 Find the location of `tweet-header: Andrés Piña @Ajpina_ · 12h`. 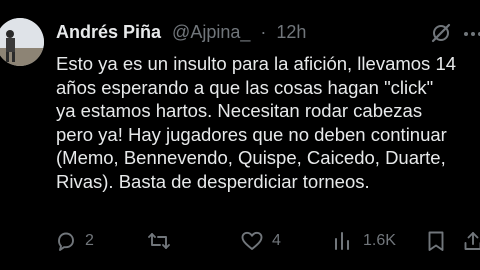

tweet-header: Andrés Piña @Ajpina_ · 12h is located at coordinates (181, 32).